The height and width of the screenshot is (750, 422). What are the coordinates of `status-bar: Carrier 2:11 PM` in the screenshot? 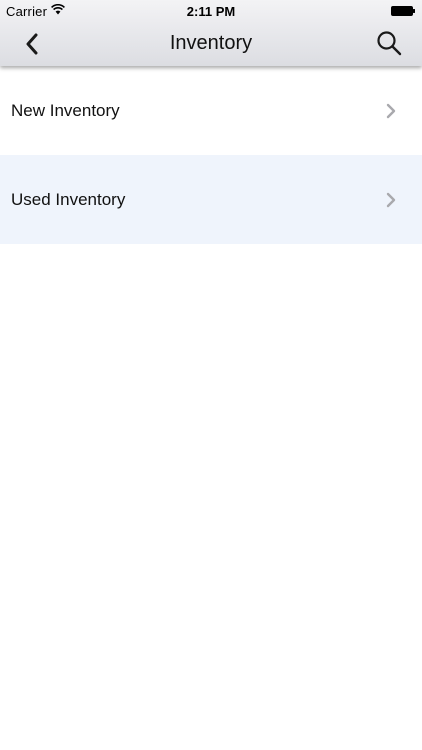 It's located at (211, 11).